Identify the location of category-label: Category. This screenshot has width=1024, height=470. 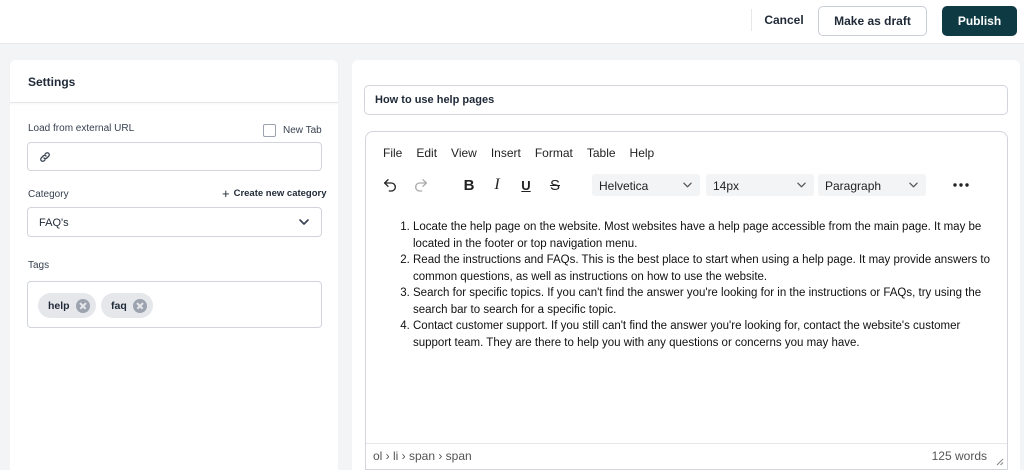
(48, 194).